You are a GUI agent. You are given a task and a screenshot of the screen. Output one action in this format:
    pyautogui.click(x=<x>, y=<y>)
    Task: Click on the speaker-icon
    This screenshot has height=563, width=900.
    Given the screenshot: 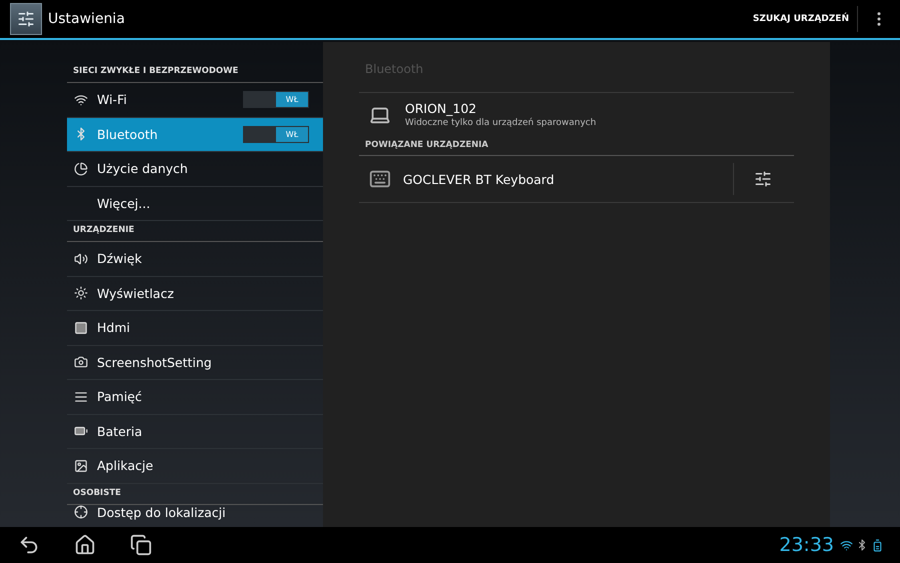 What is the action you would take?
    pyautogui.click(x=81, y=259)
    